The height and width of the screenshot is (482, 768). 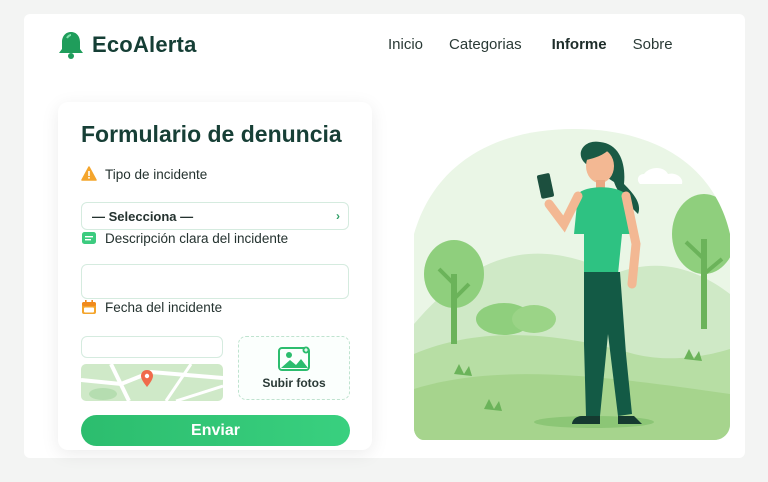 I want to click on incident-type-label-row: Tipo de incidente, so click(x=144, y=174).